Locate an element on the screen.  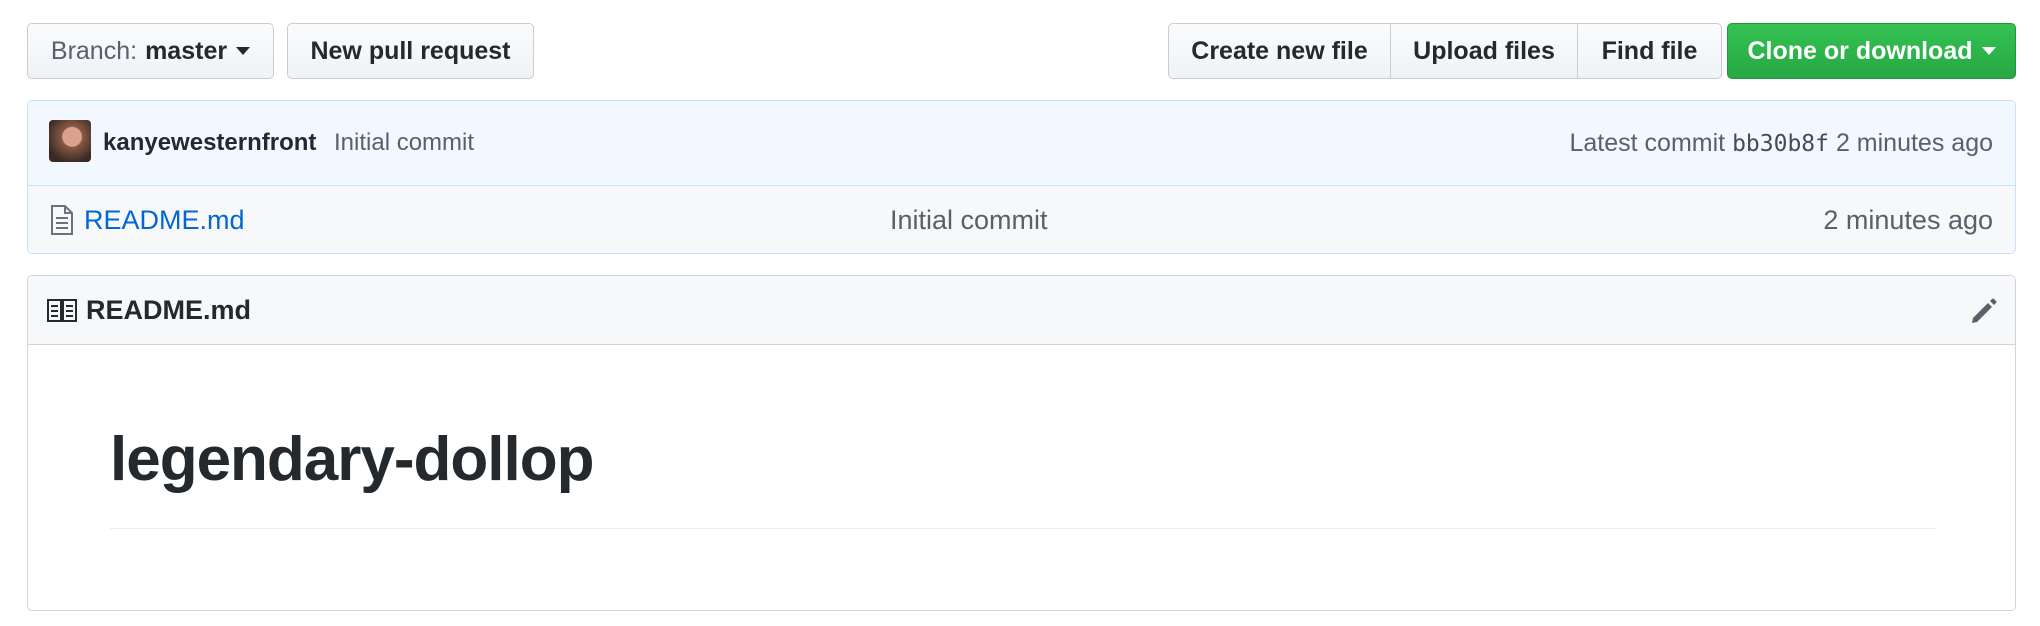
file-age: 2 minutes ago is located at coordinates (1908, 220).